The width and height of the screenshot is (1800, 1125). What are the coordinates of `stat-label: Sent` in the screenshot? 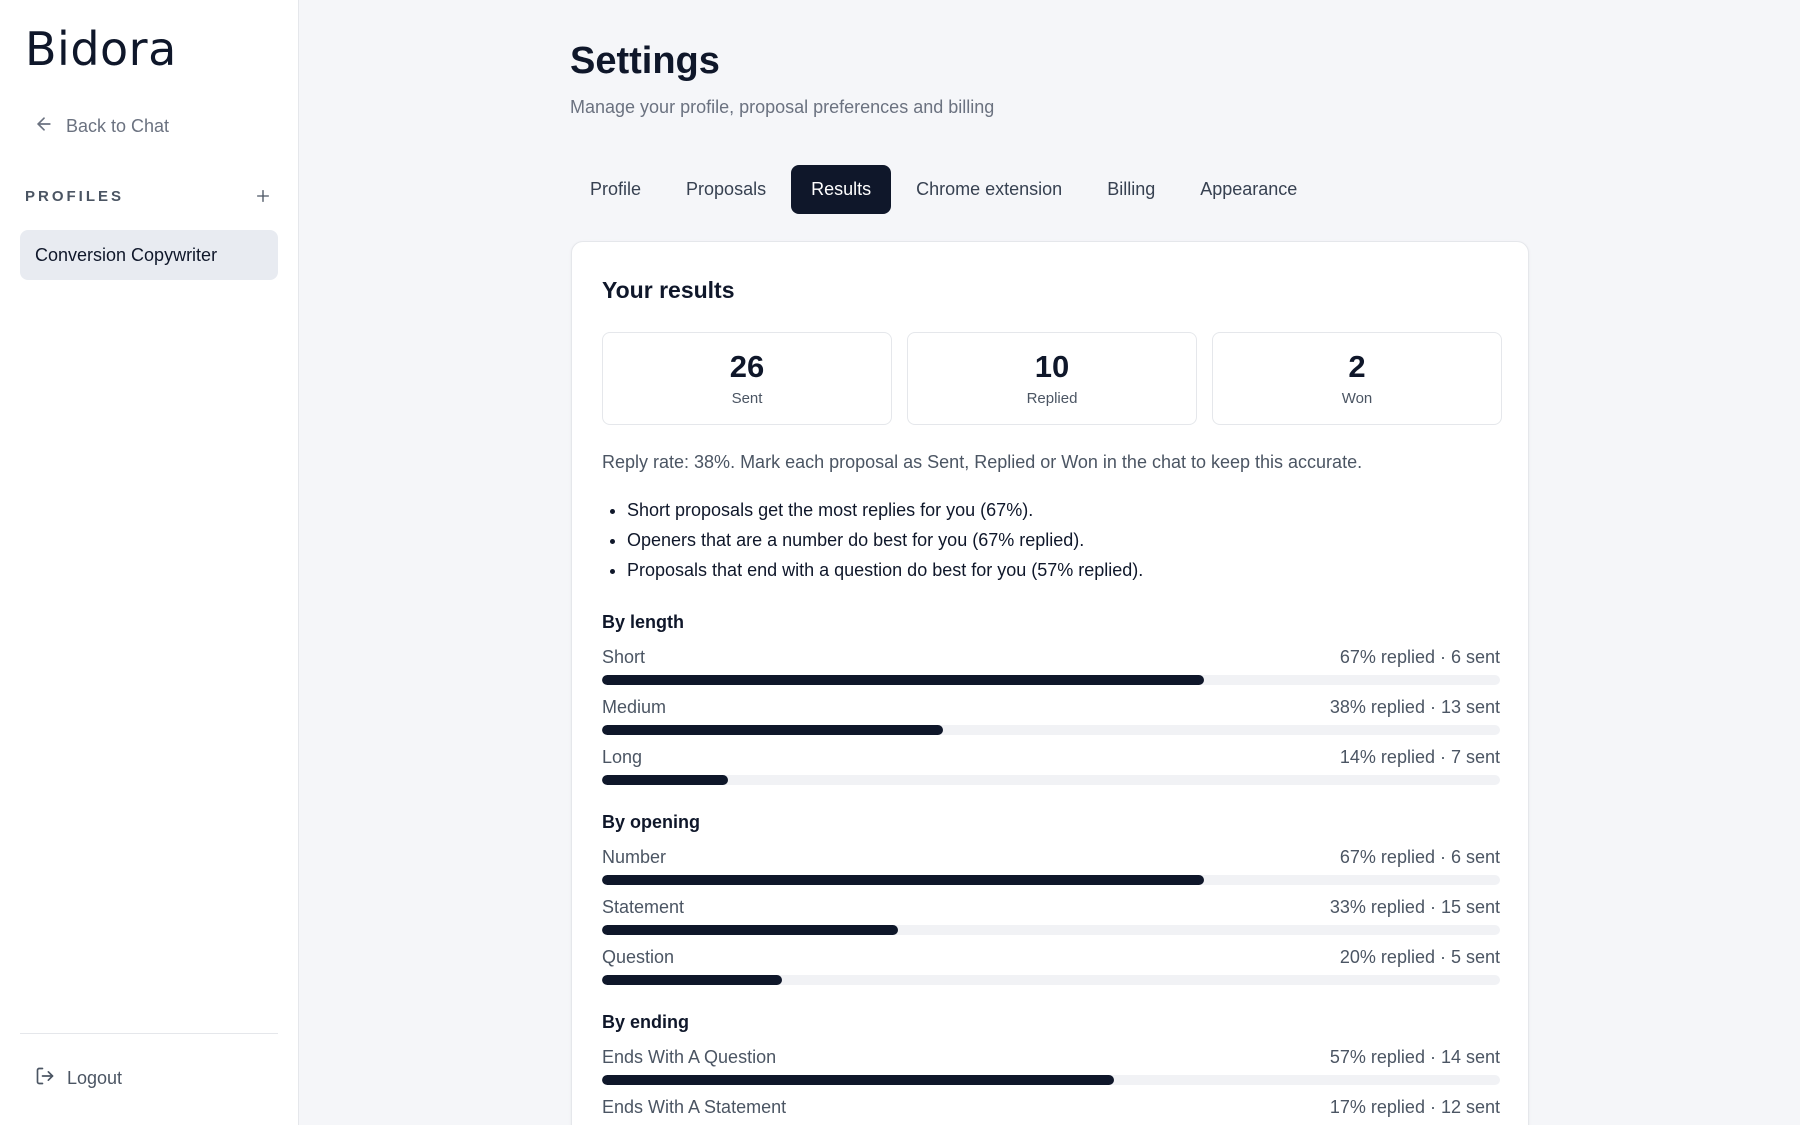 It's located at (747, 399).